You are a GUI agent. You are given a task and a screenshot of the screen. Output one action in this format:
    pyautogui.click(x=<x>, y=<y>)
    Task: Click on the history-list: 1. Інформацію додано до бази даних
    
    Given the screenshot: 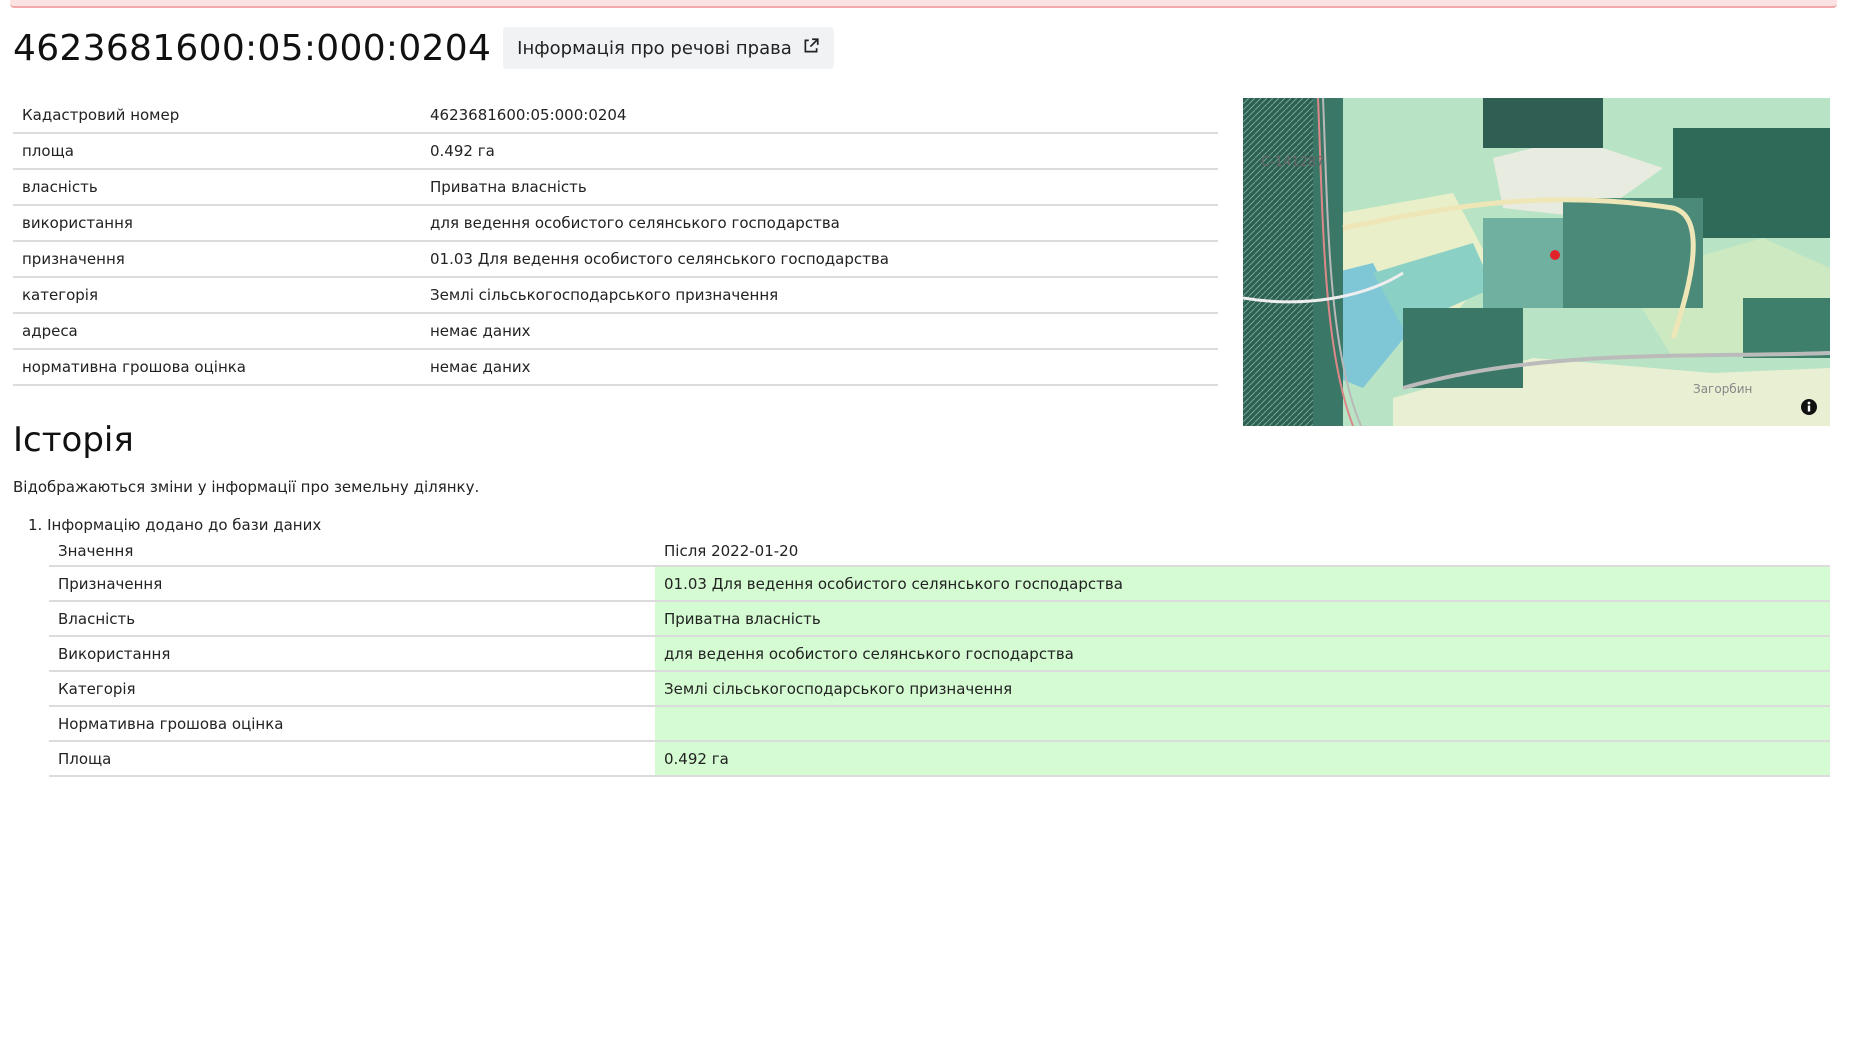 What is the action you would take?
    pyautogui.click(x=174, y=525)
    